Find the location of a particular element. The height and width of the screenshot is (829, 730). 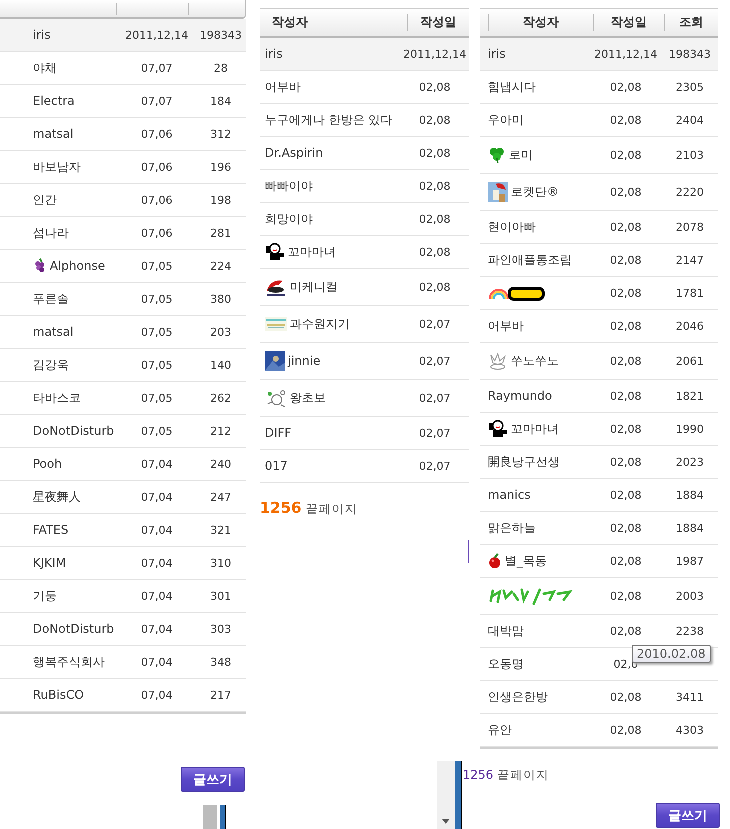

author-name: 쑤노쑤노 is located at coordinates (535, 361).